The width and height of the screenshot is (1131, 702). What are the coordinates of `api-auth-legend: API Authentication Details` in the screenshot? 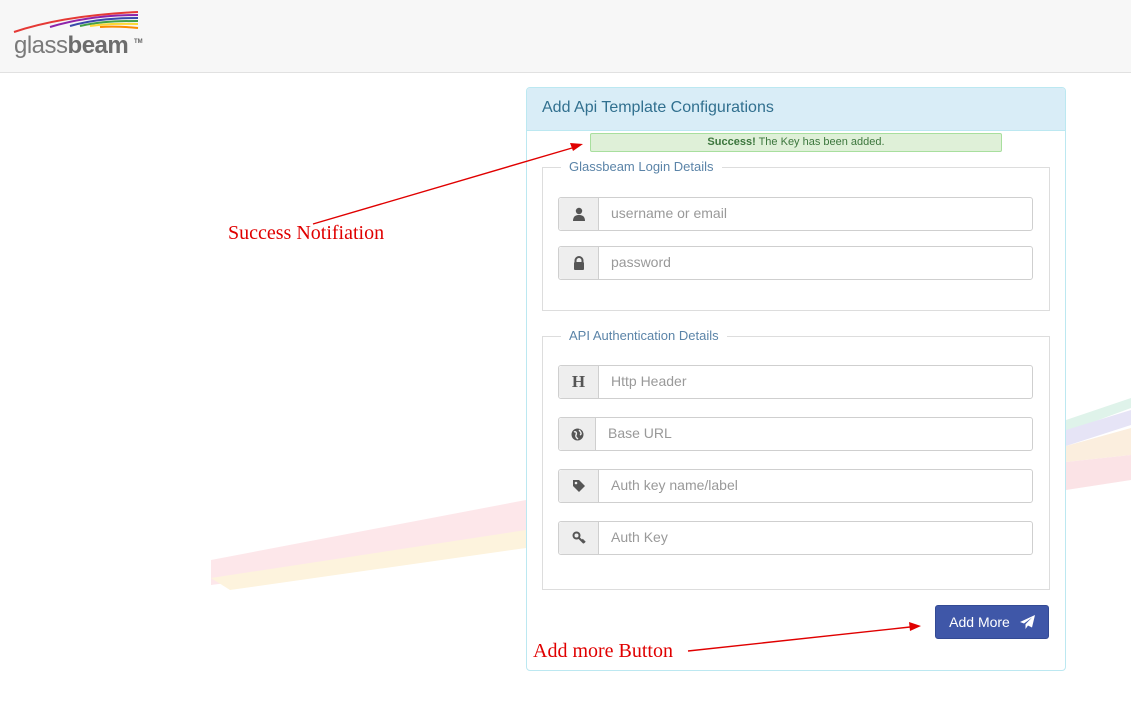 It's located at (644, 336).